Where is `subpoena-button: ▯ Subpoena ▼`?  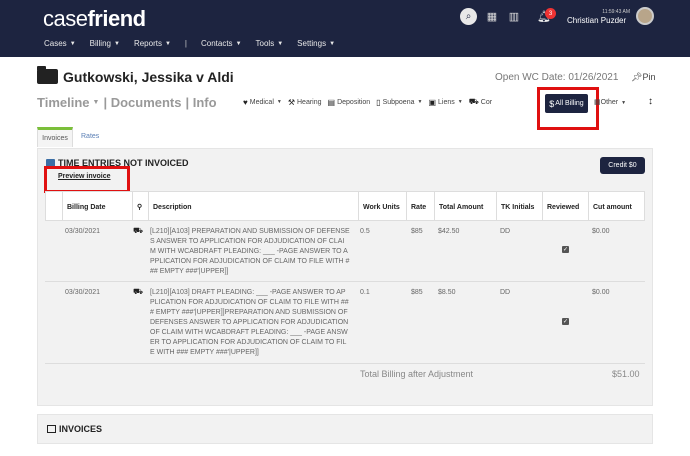 subpoena-button: ▯ Subpoena ▼ is located at coordinates (399, 102).